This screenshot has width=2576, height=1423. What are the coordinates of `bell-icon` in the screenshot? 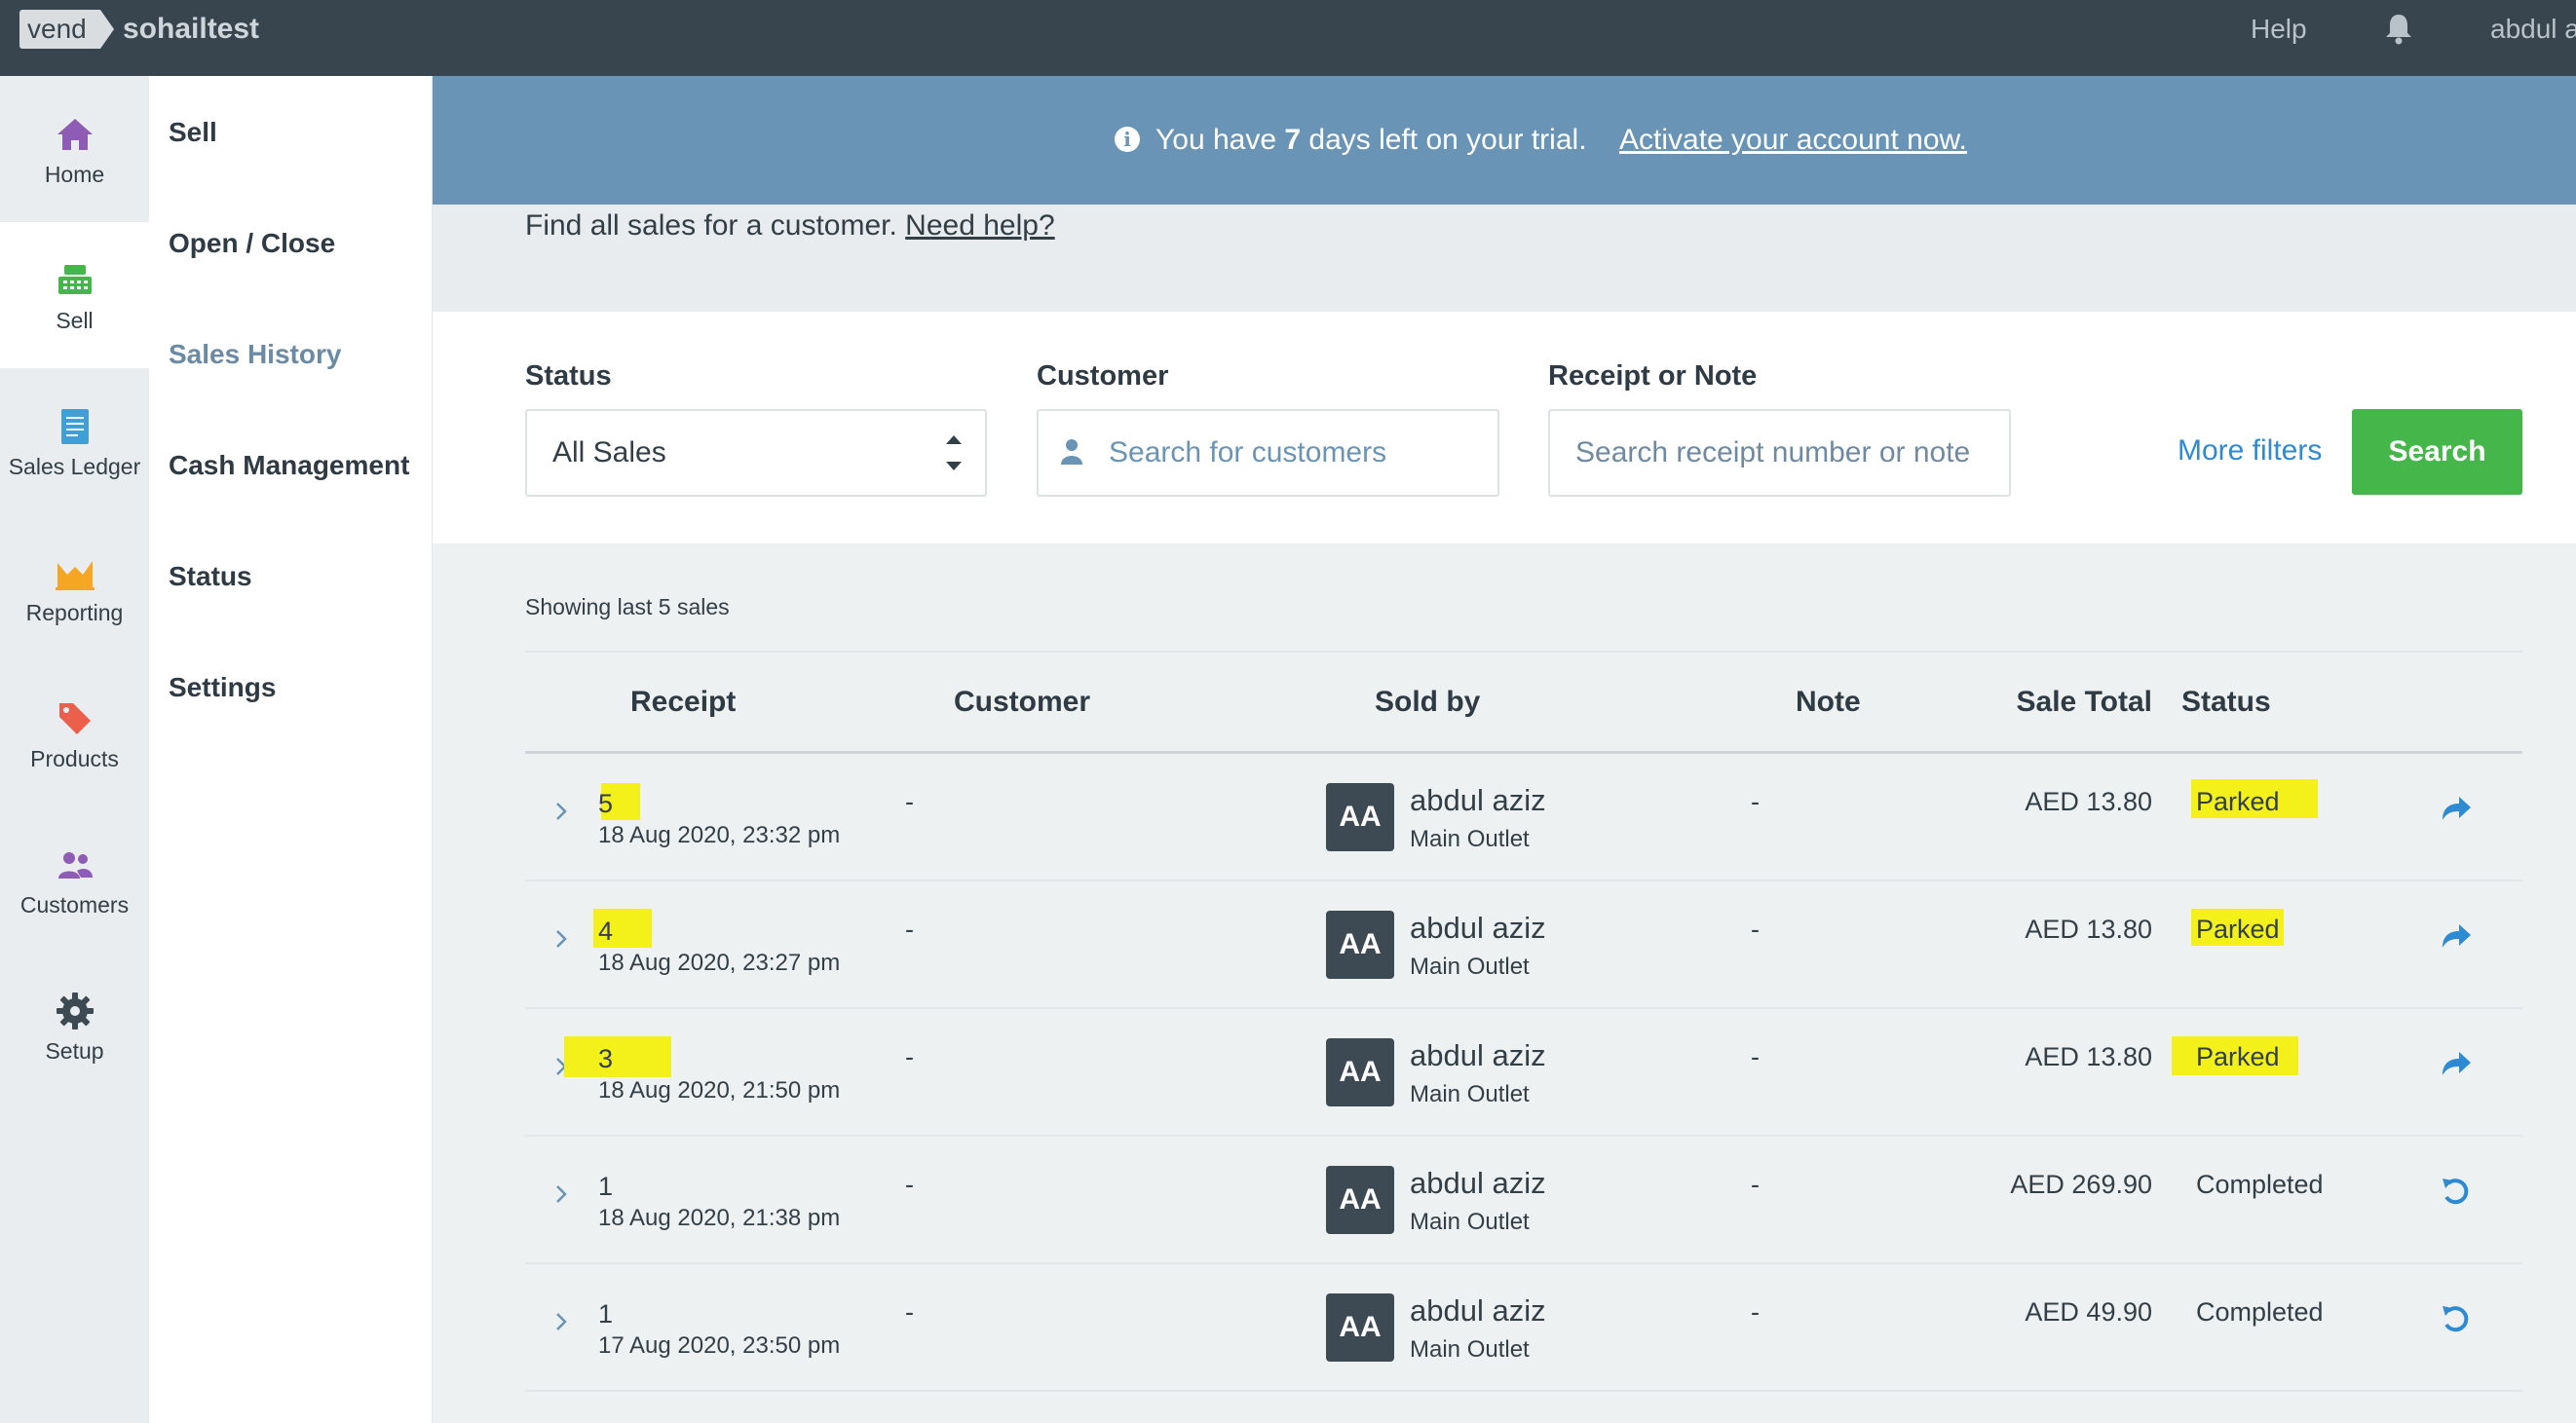 It's located at (2398, 28).